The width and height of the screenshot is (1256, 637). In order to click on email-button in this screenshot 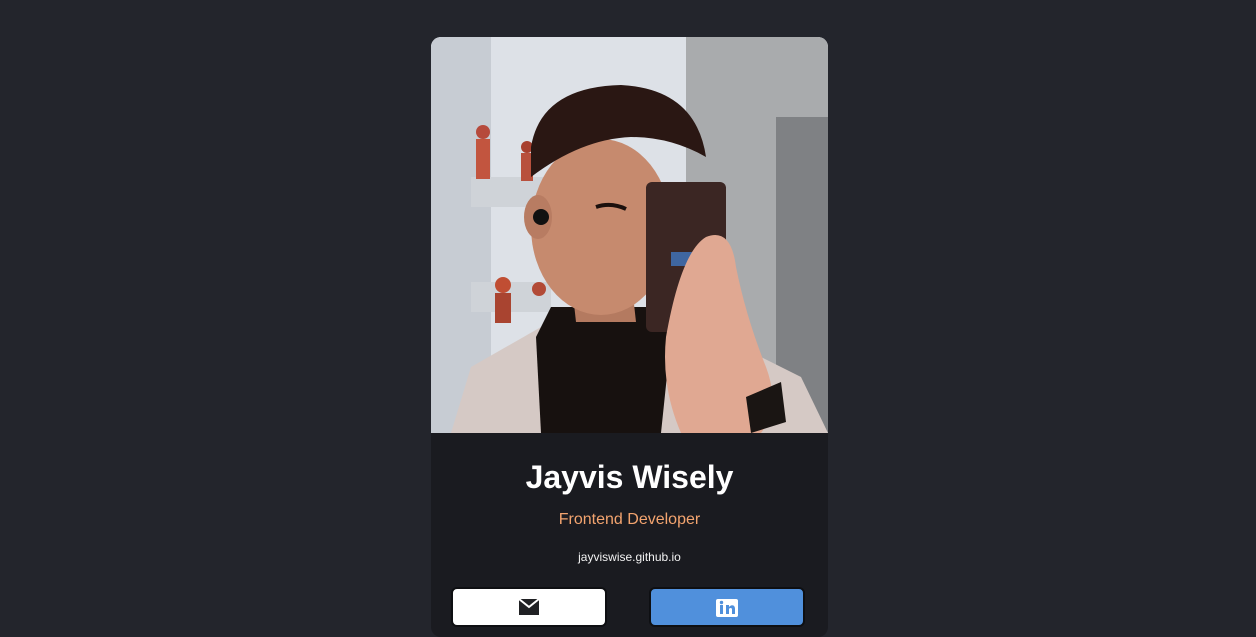, I will do `click(529, 607)`.